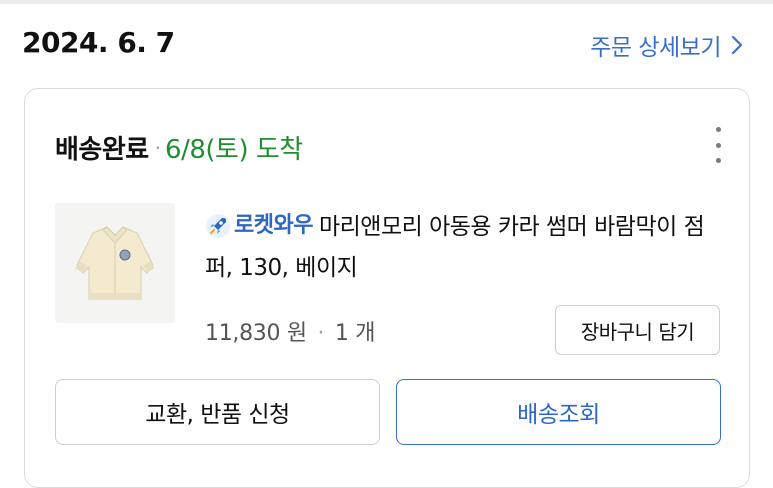 This screenshot has height=488, width=773. I want to click on order-detail-link: 주문 상세보기, so click(666, 45).